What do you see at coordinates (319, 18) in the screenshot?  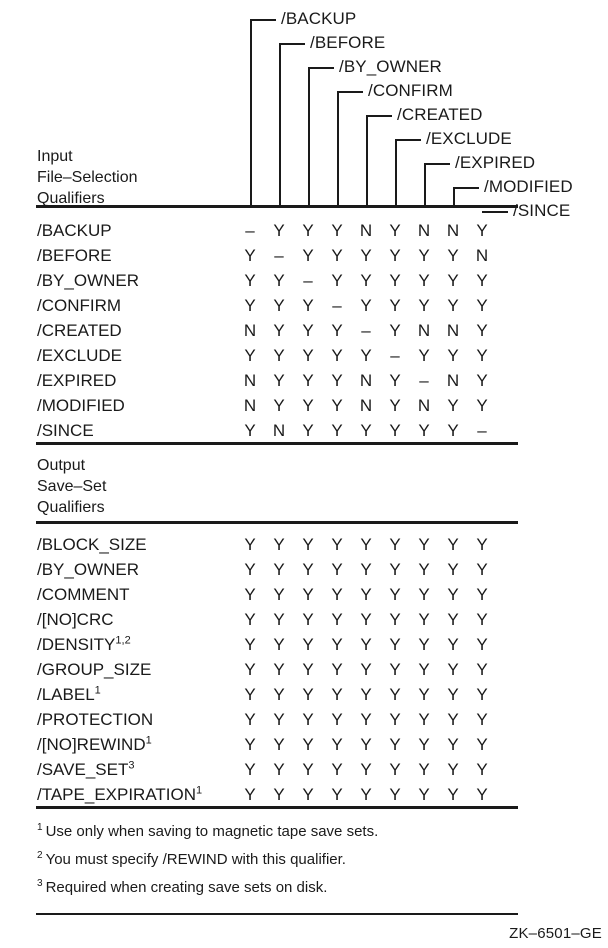 I see `column-header-backup: /BACKUP` at bounding box center [319, 18].